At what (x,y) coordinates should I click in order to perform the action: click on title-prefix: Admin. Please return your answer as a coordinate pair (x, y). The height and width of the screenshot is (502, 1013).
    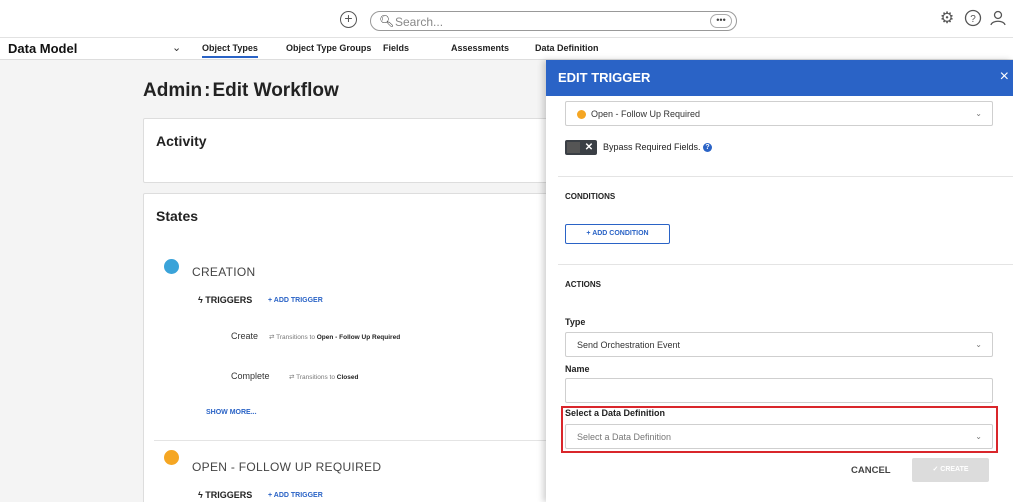
    Looking at the image, I should click on (173, 90).